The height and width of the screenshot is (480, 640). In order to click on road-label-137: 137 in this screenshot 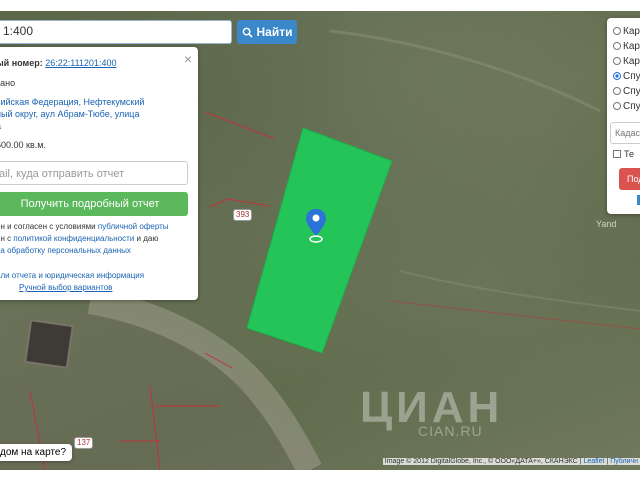, I will do `click(84, 443)`.